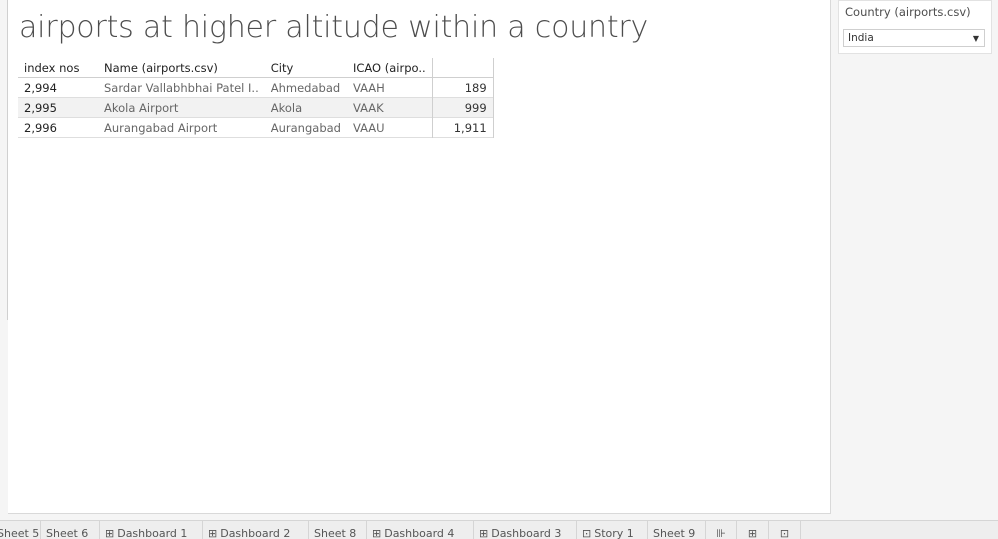 The width and height of the screenshot is (998, 539). Describe the element at coordinates (256, 107) in the screenshot. I see `table-row: 2,995 Akola Airport Akola VAAK 999` at that location.